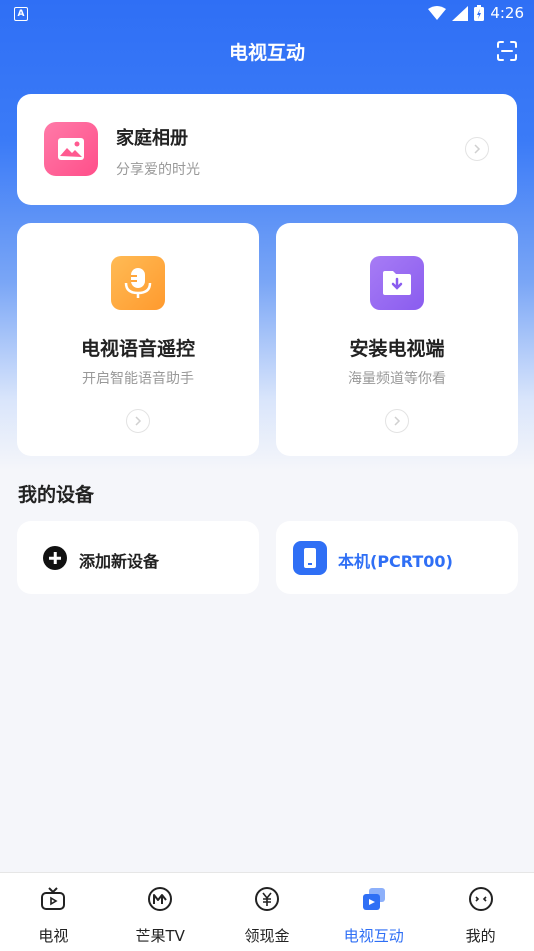 The height and width of the screenshot is (951, 534). Describe the element at coordinates (479, 13) in the screenshot. I see `battery-icon` at that location.